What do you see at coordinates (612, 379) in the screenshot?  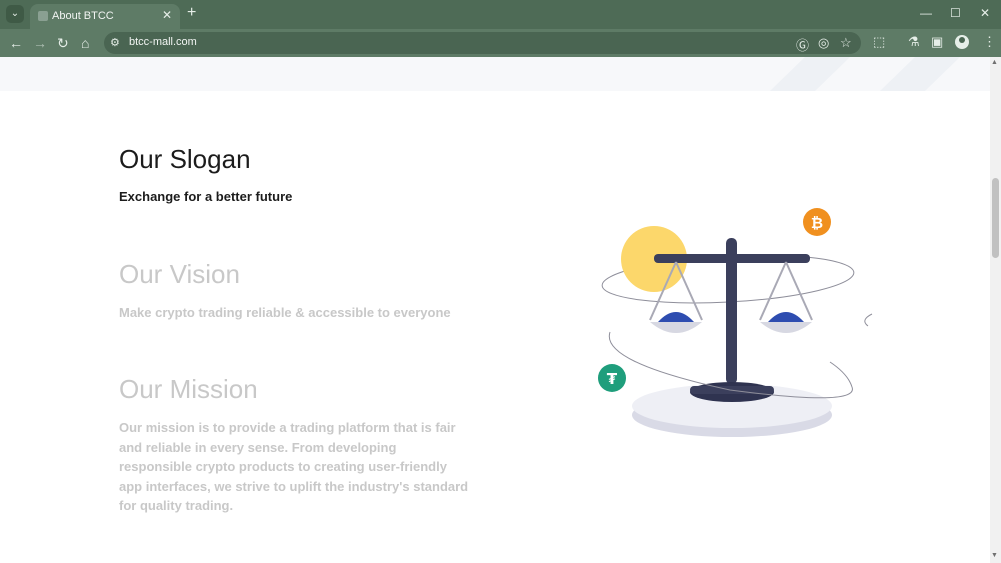 I see `tether-symbol: ₮` at bounding box center [612, 379].